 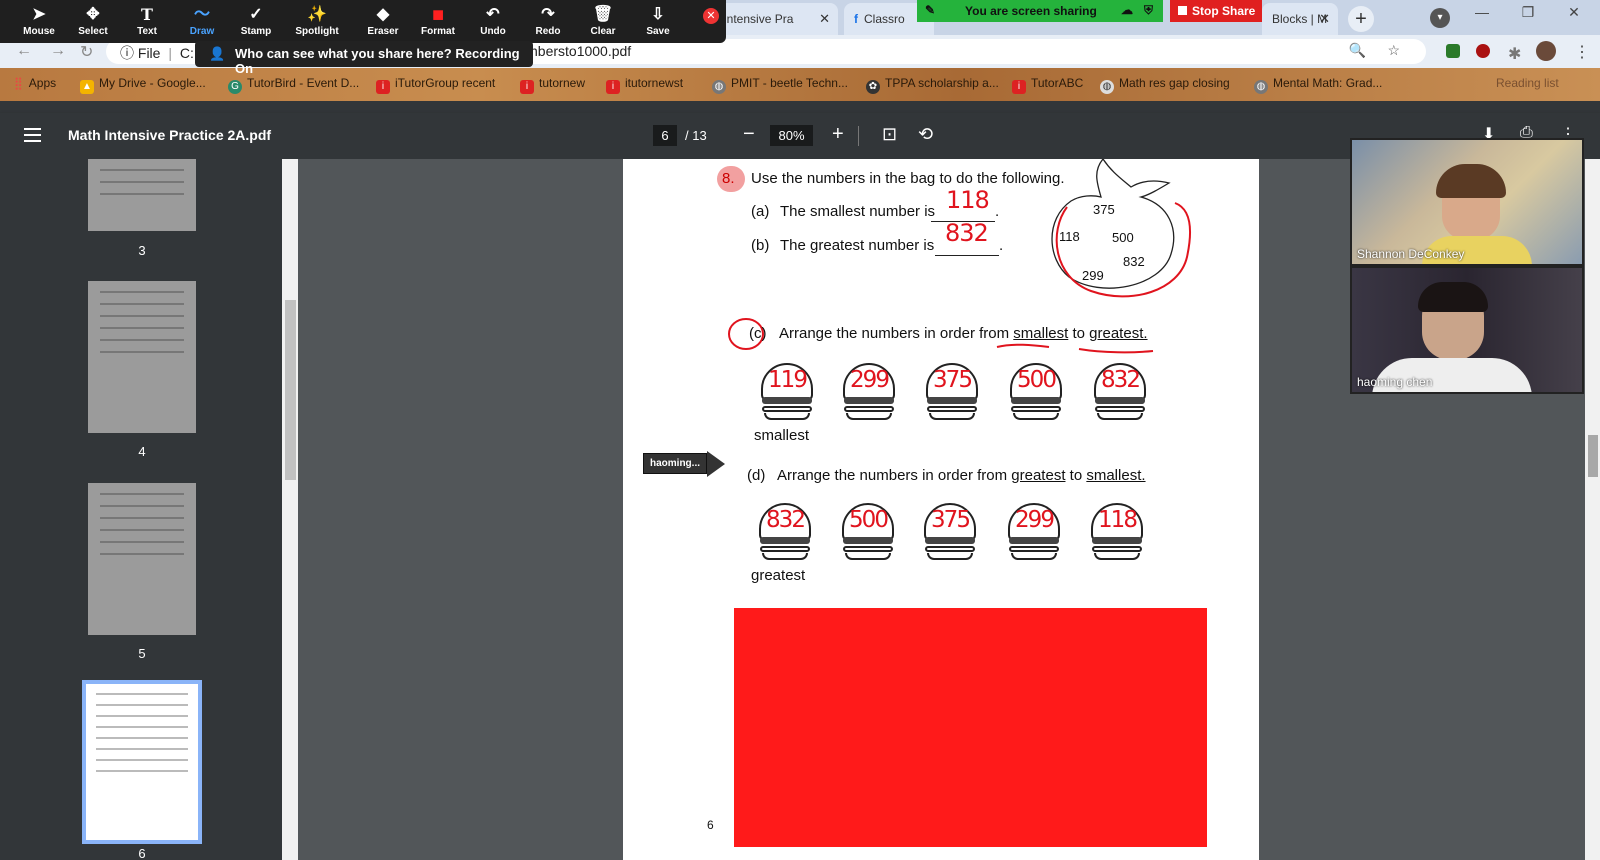 I want to click on profile-avatar, so click(x=1546, y=51).